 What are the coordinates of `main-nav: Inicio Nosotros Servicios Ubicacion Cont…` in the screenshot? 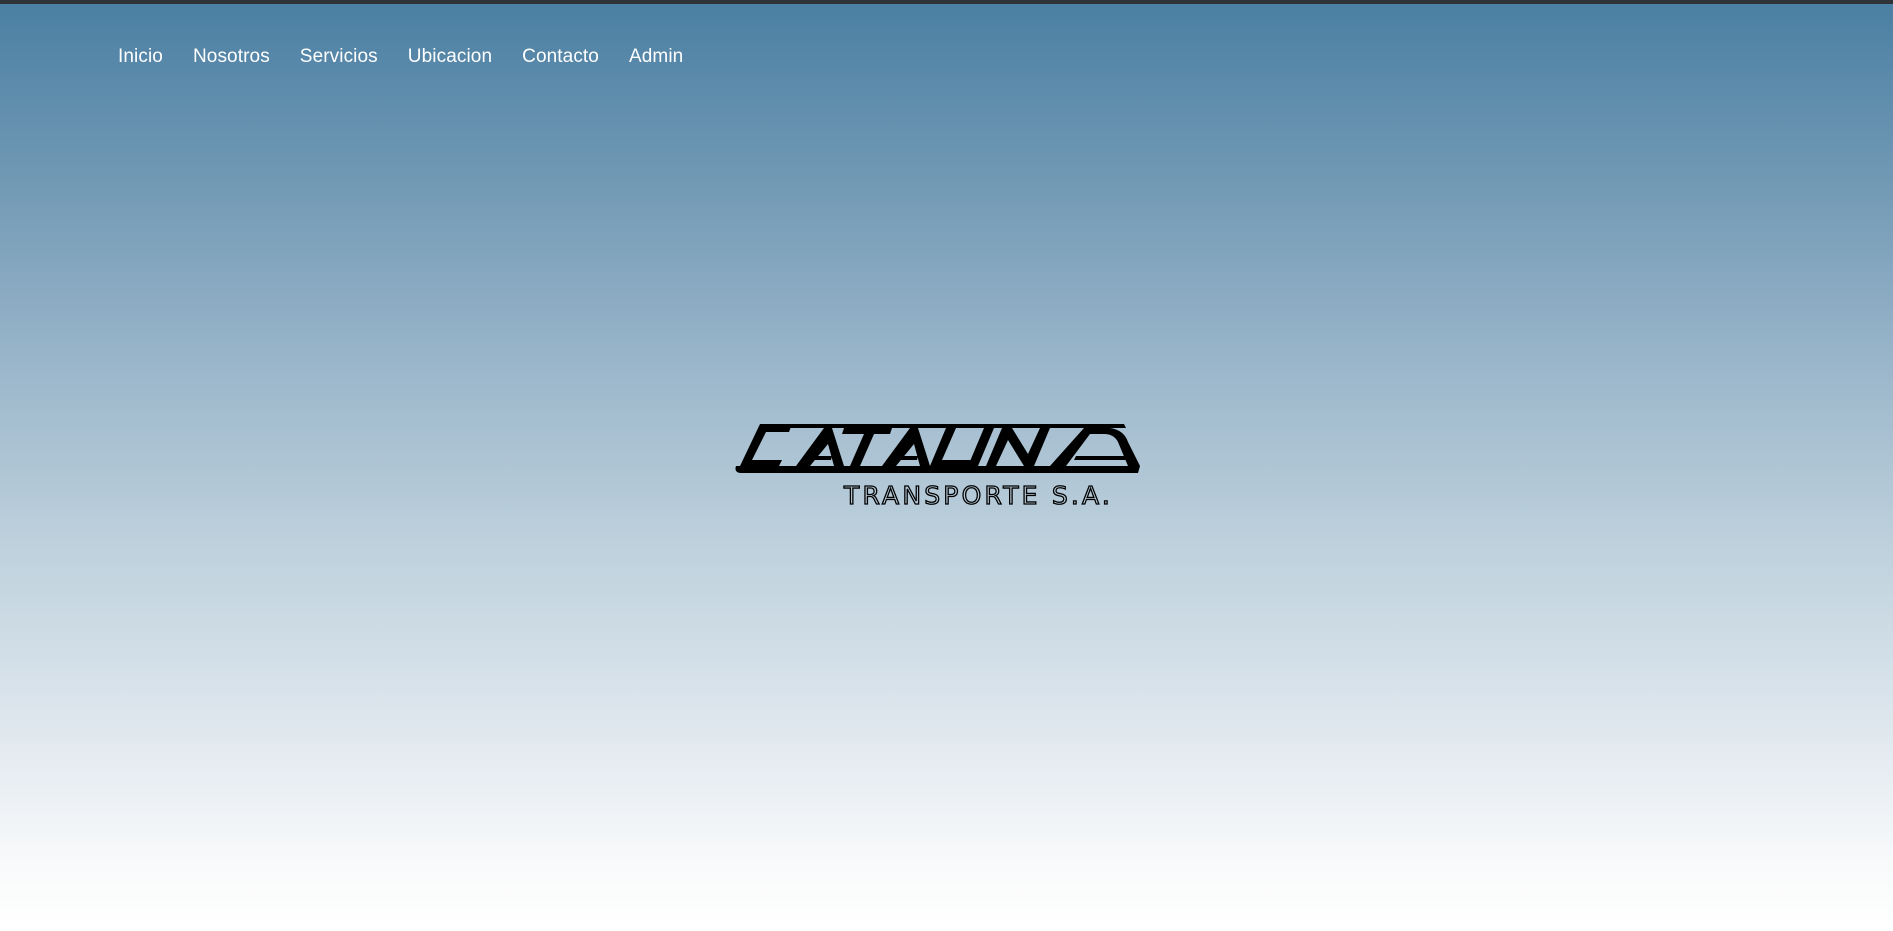 It's located at (415, 57).